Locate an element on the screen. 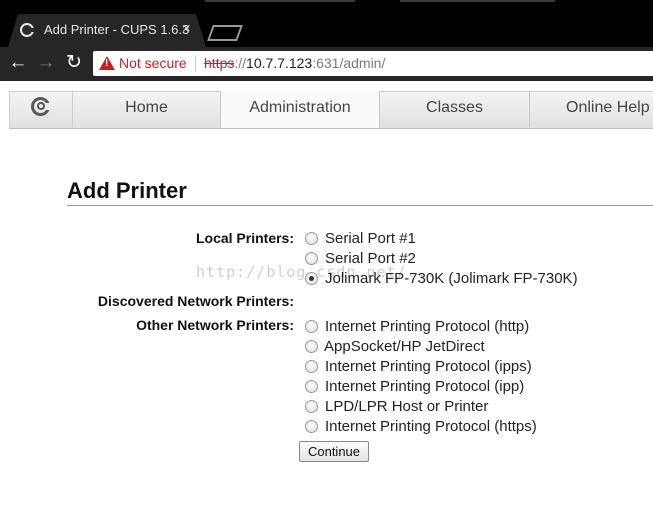 This screenshot has height=526, width=653. option-label: Internet Printing Protocol (ipp) is located at coordinates (425, 386).